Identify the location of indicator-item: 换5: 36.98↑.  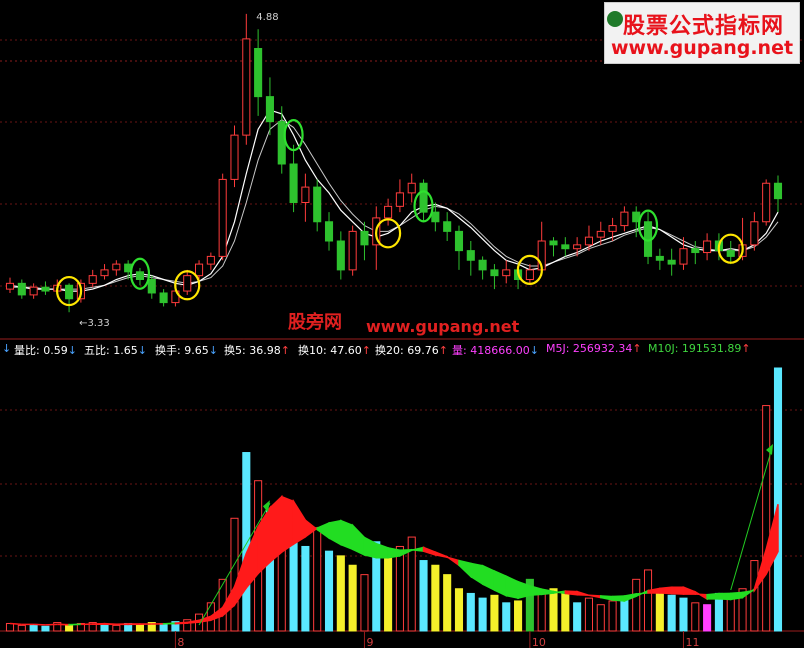
(257, 350).